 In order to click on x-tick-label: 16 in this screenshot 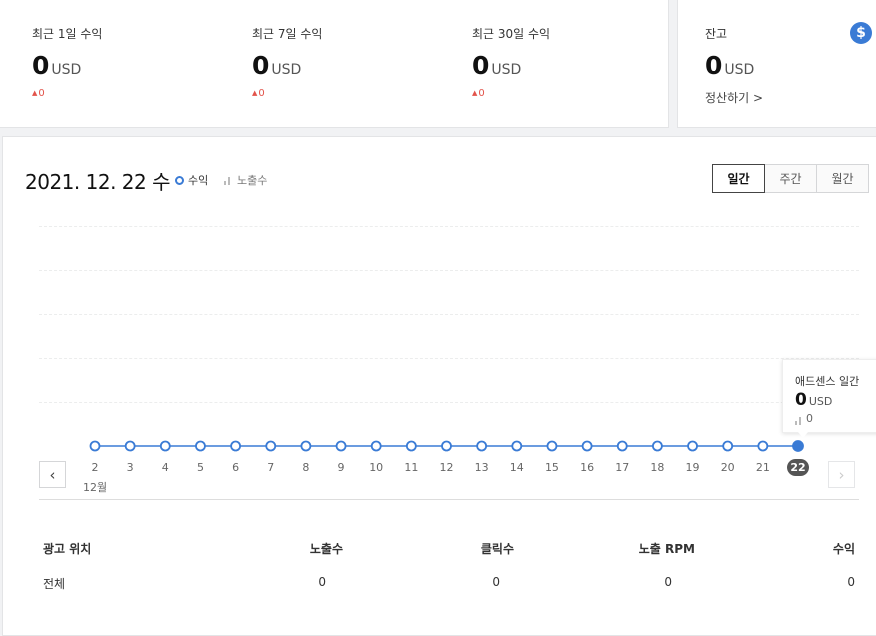, I will do `click(587, 467)`.